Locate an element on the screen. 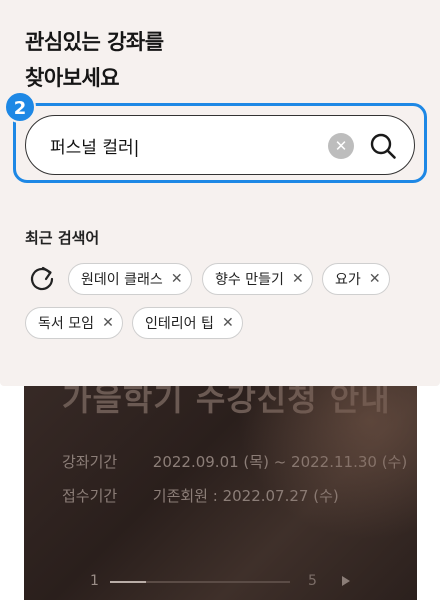  recent-search-chip: 원데이 클래스 ✕ is located at coordinates (130, 279).